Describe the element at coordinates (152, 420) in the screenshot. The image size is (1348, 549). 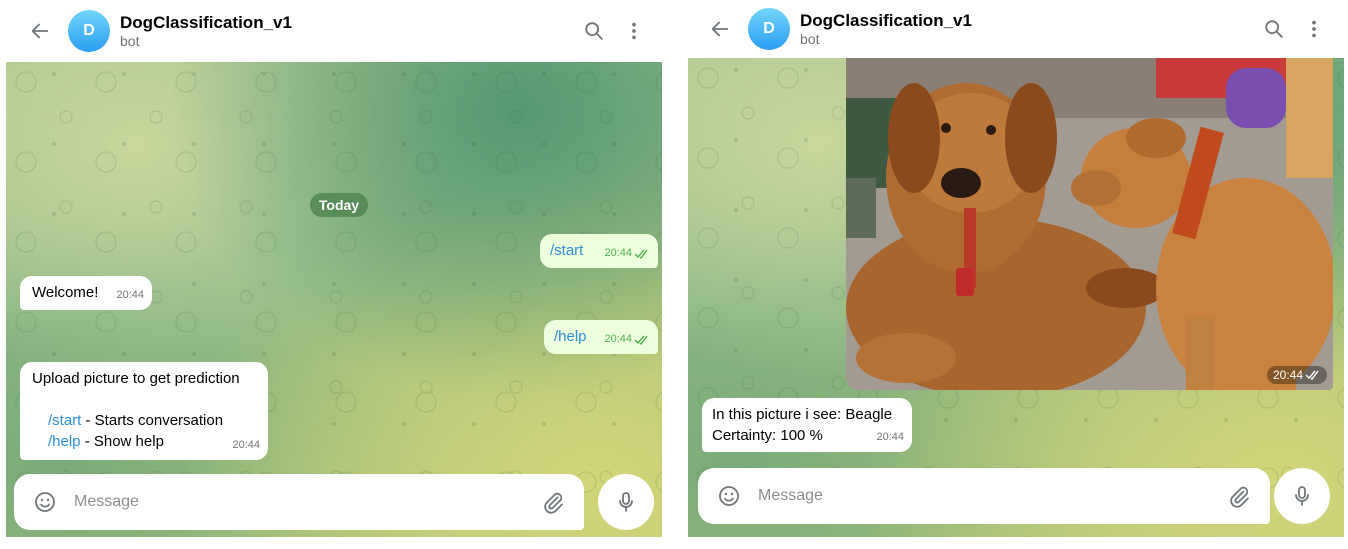
I see `command-desc: - Starts conversation` at that location.